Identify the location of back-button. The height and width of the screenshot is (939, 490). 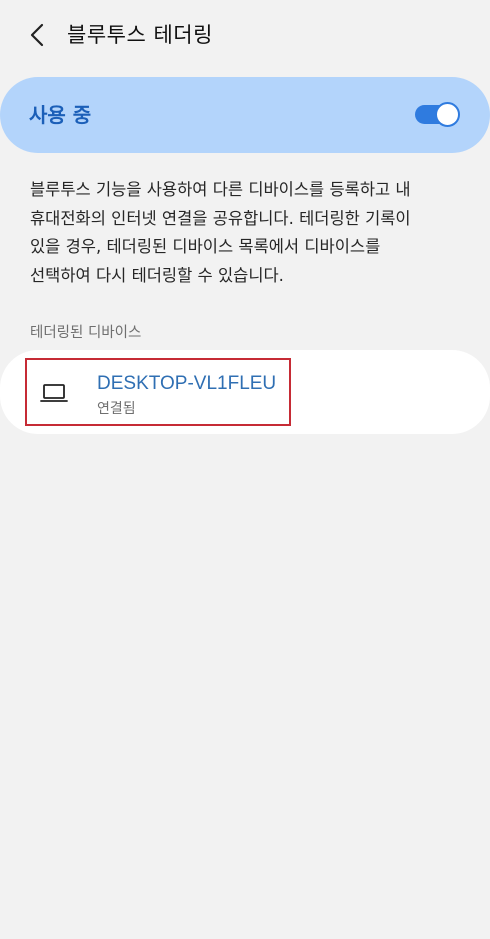
(37, 35).